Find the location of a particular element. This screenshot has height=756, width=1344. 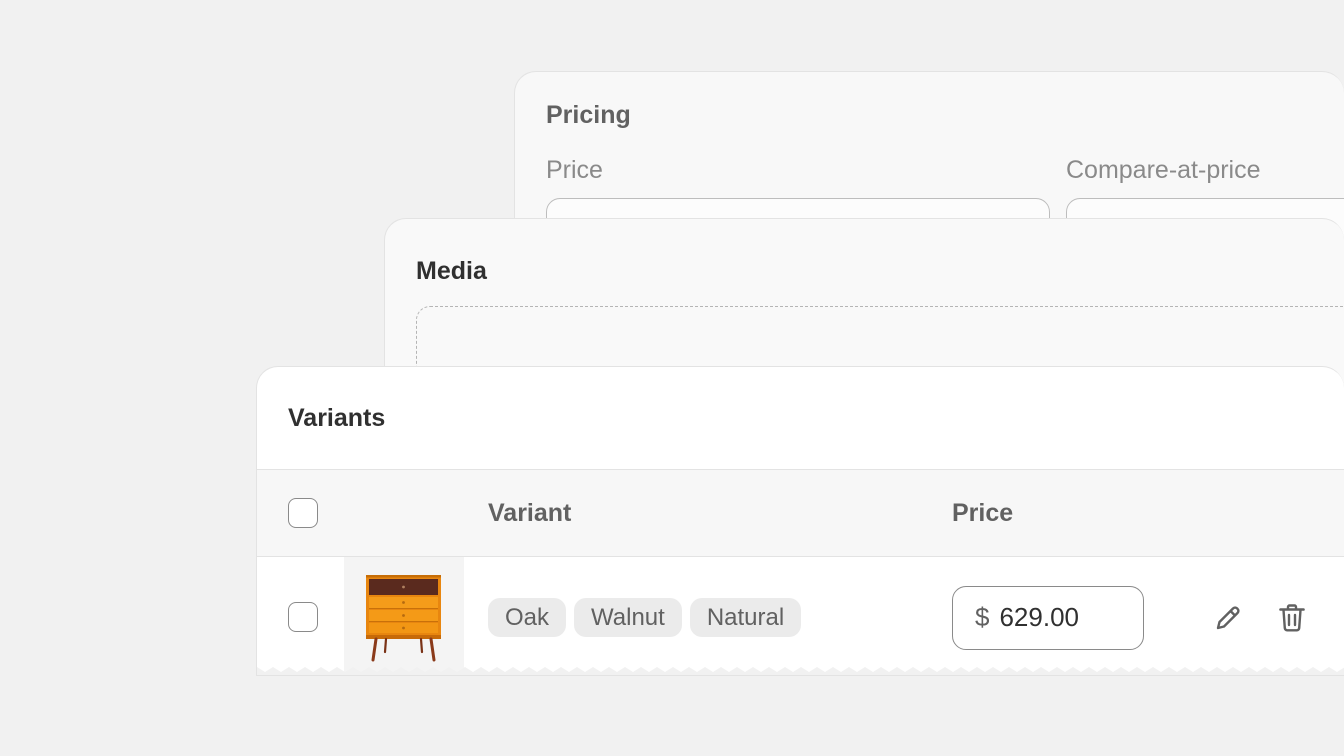

column-header-variant: Variant is located at coordinates (530, 513).